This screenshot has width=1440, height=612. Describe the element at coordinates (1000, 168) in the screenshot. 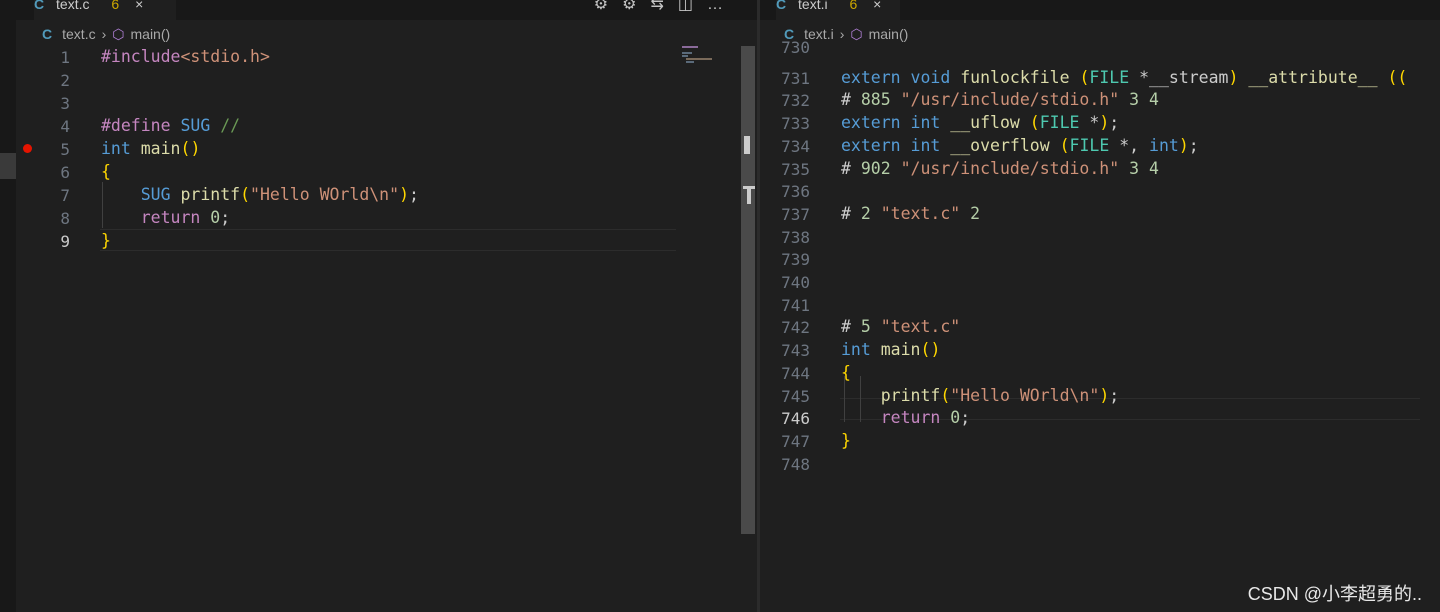

I see `code-line-735: # 902 "/usr/include/stdio.h" 3 4` at that location.